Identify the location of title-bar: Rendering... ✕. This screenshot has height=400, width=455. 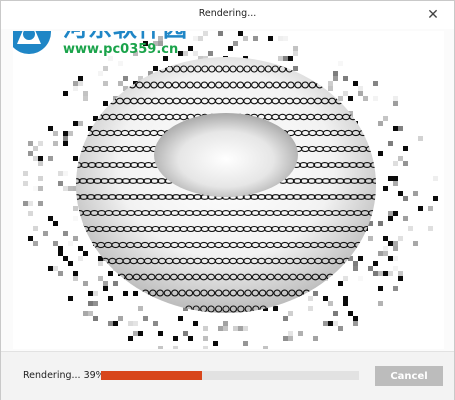
(227, 15).